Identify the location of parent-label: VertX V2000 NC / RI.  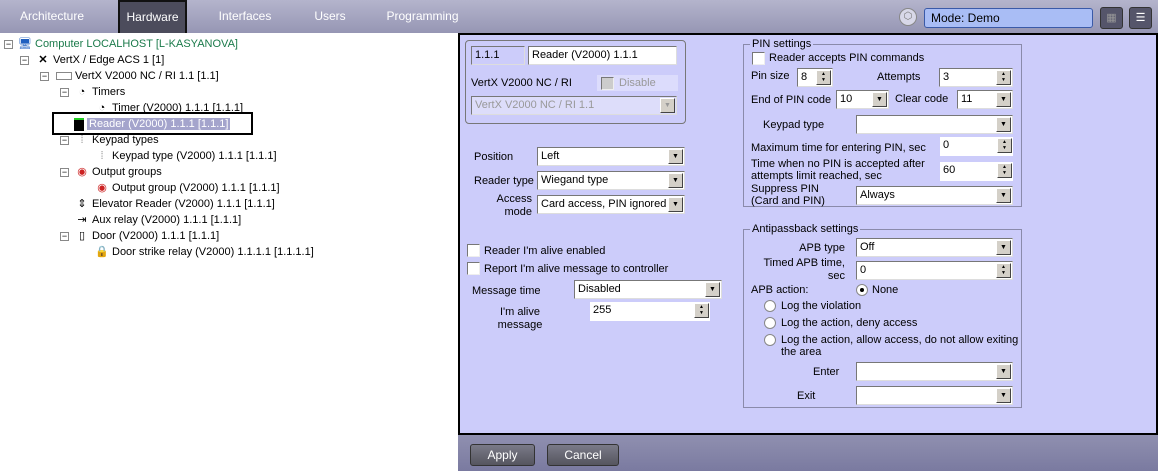
(521, 83).